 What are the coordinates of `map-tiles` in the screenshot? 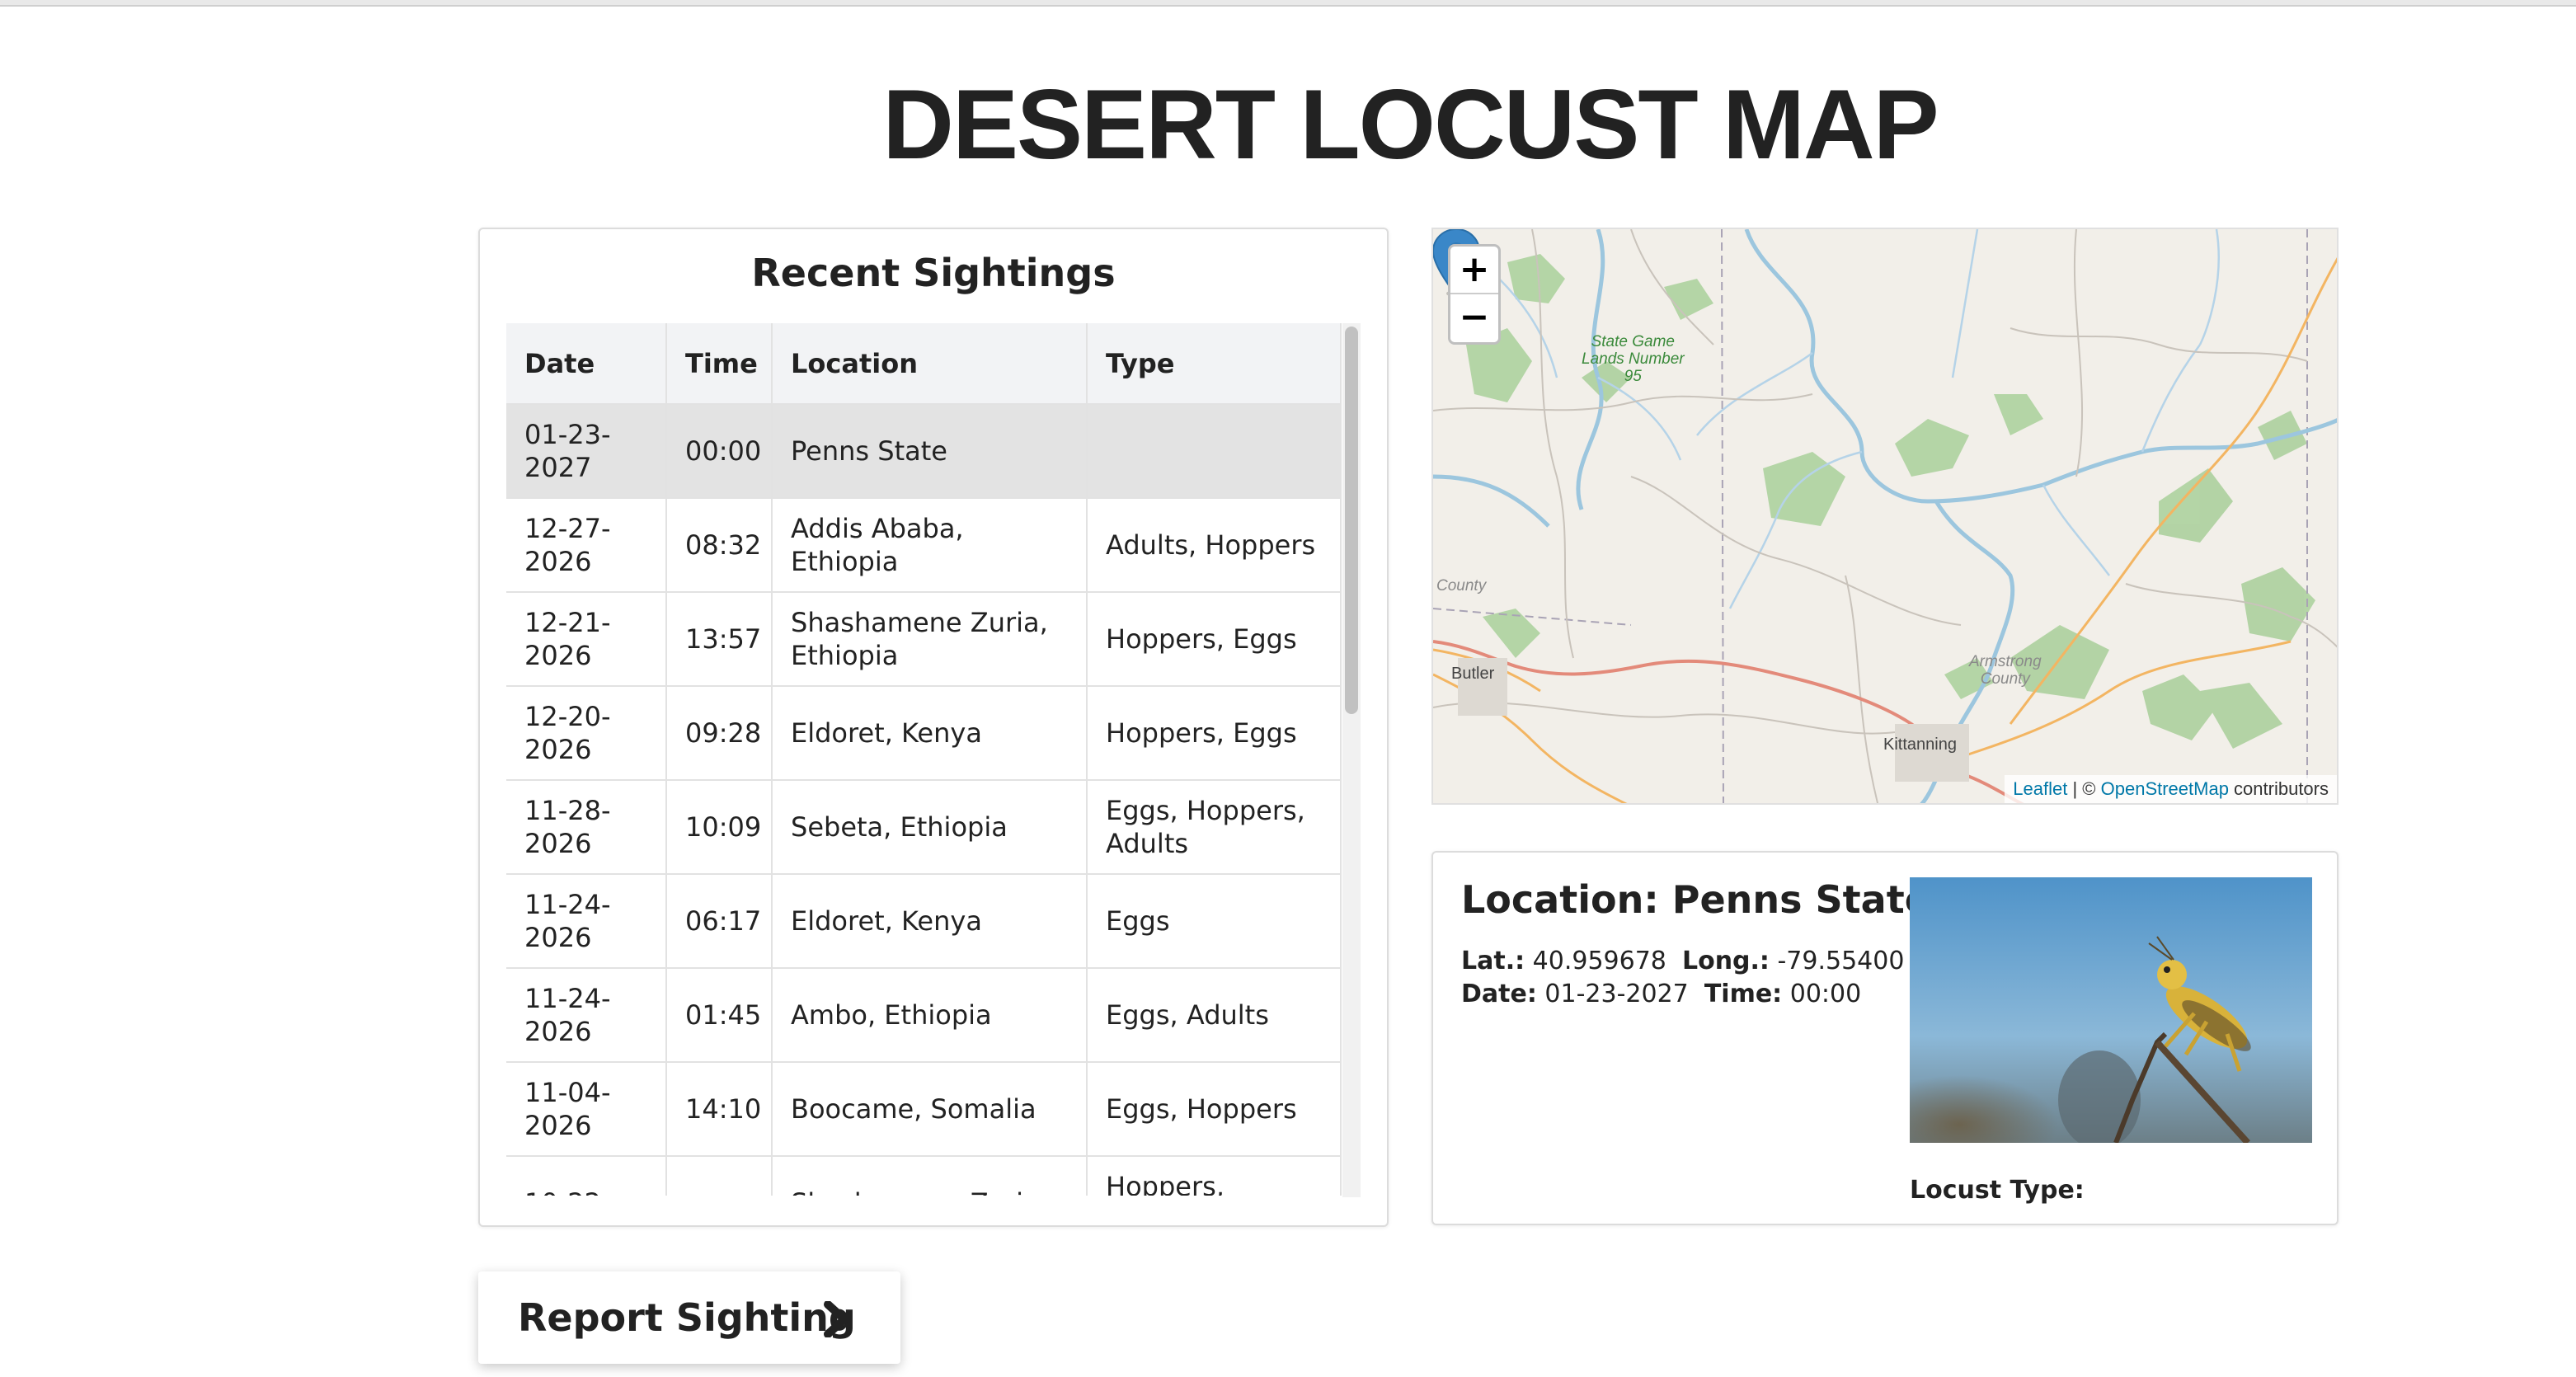 It's located at (1885, 516).